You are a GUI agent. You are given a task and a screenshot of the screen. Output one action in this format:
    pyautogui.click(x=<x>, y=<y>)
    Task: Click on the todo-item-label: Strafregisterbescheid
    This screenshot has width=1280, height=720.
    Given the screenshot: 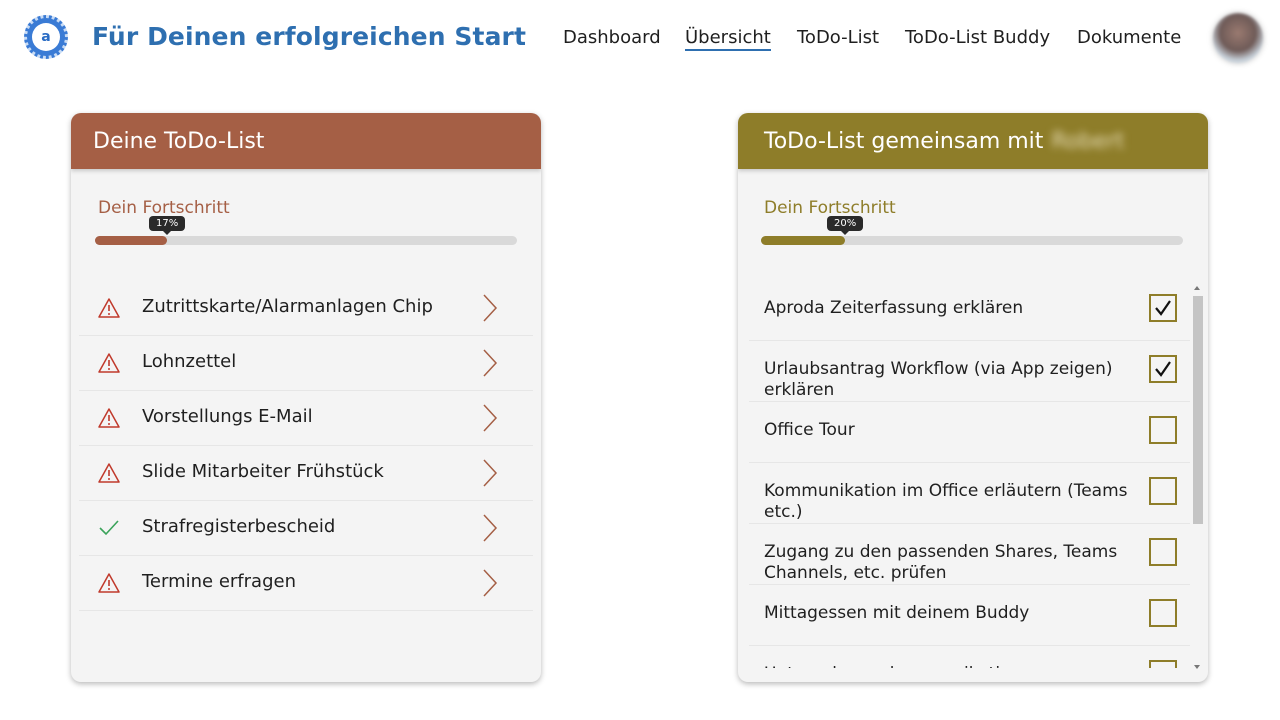 What is the action you would take?
    pyautogui.click(x=239, y=526)
    